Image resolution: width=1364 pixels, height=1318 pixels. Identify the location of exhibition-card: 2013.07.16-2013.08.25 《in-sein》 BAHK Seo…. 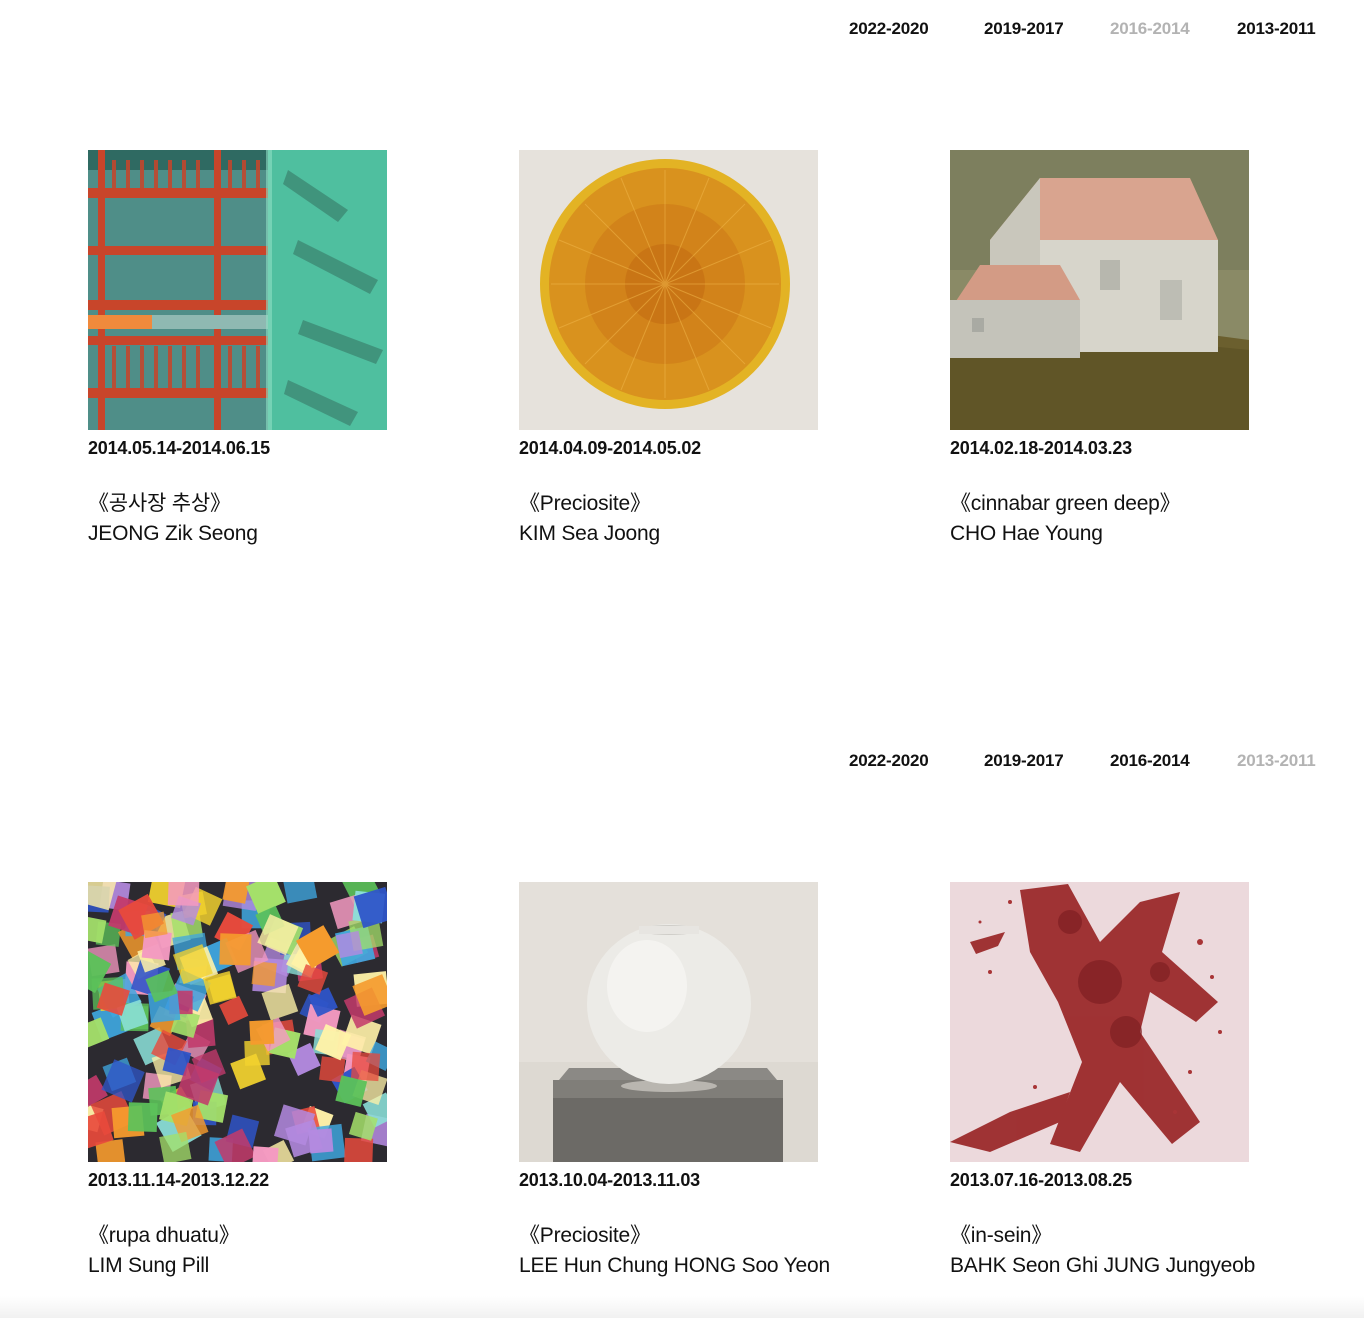
(1115, 1080).